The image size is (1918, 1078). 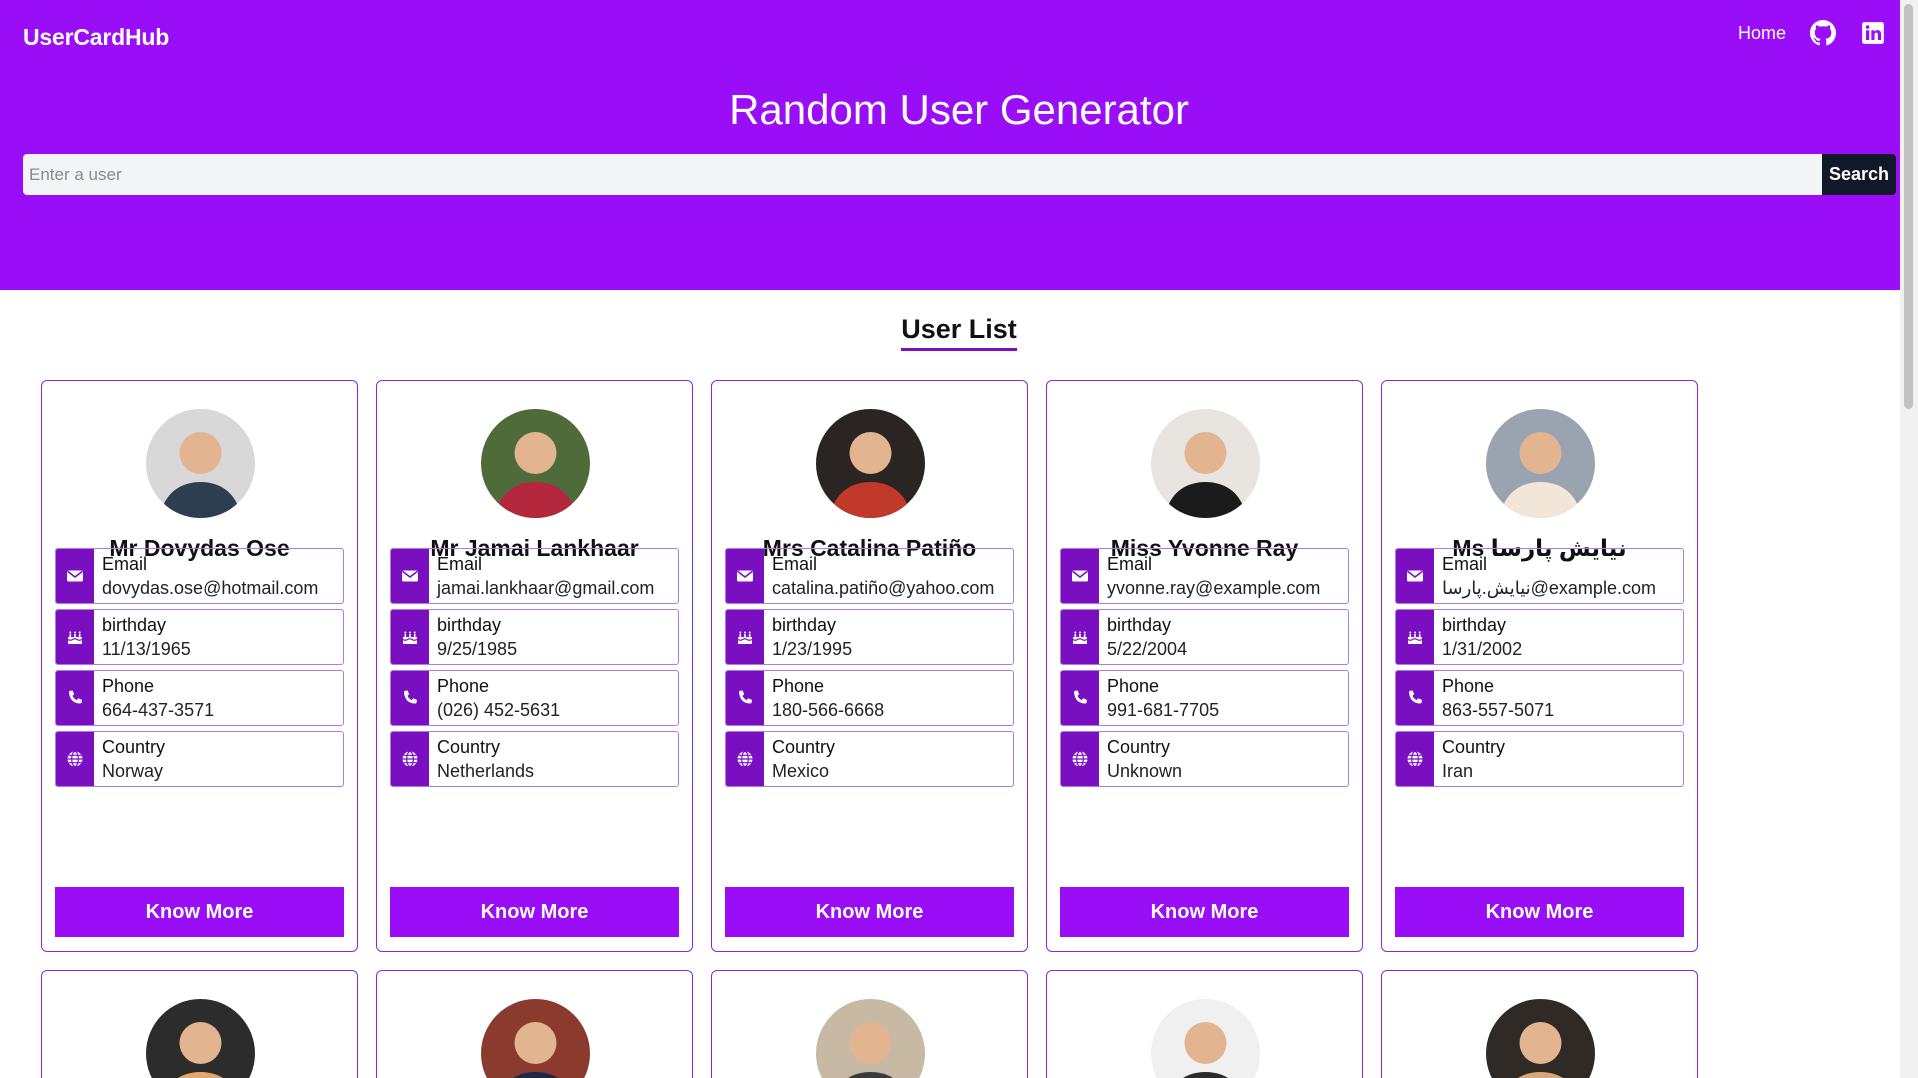 I want to click on nav-home-link: Home, so click(x=1762, y=33).